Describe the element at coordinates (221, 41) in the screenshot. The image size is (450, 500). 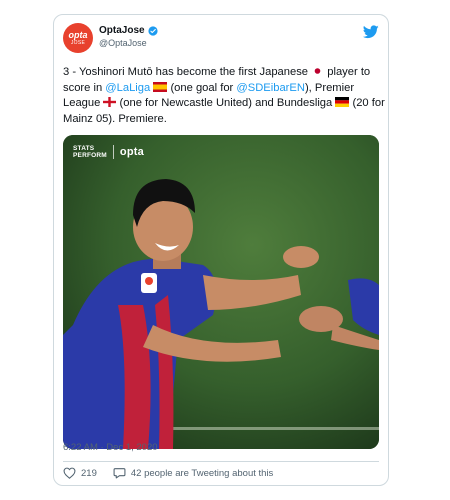
I see `tweet-header: opta JOSE OptaJose @OptaJose` at that location.